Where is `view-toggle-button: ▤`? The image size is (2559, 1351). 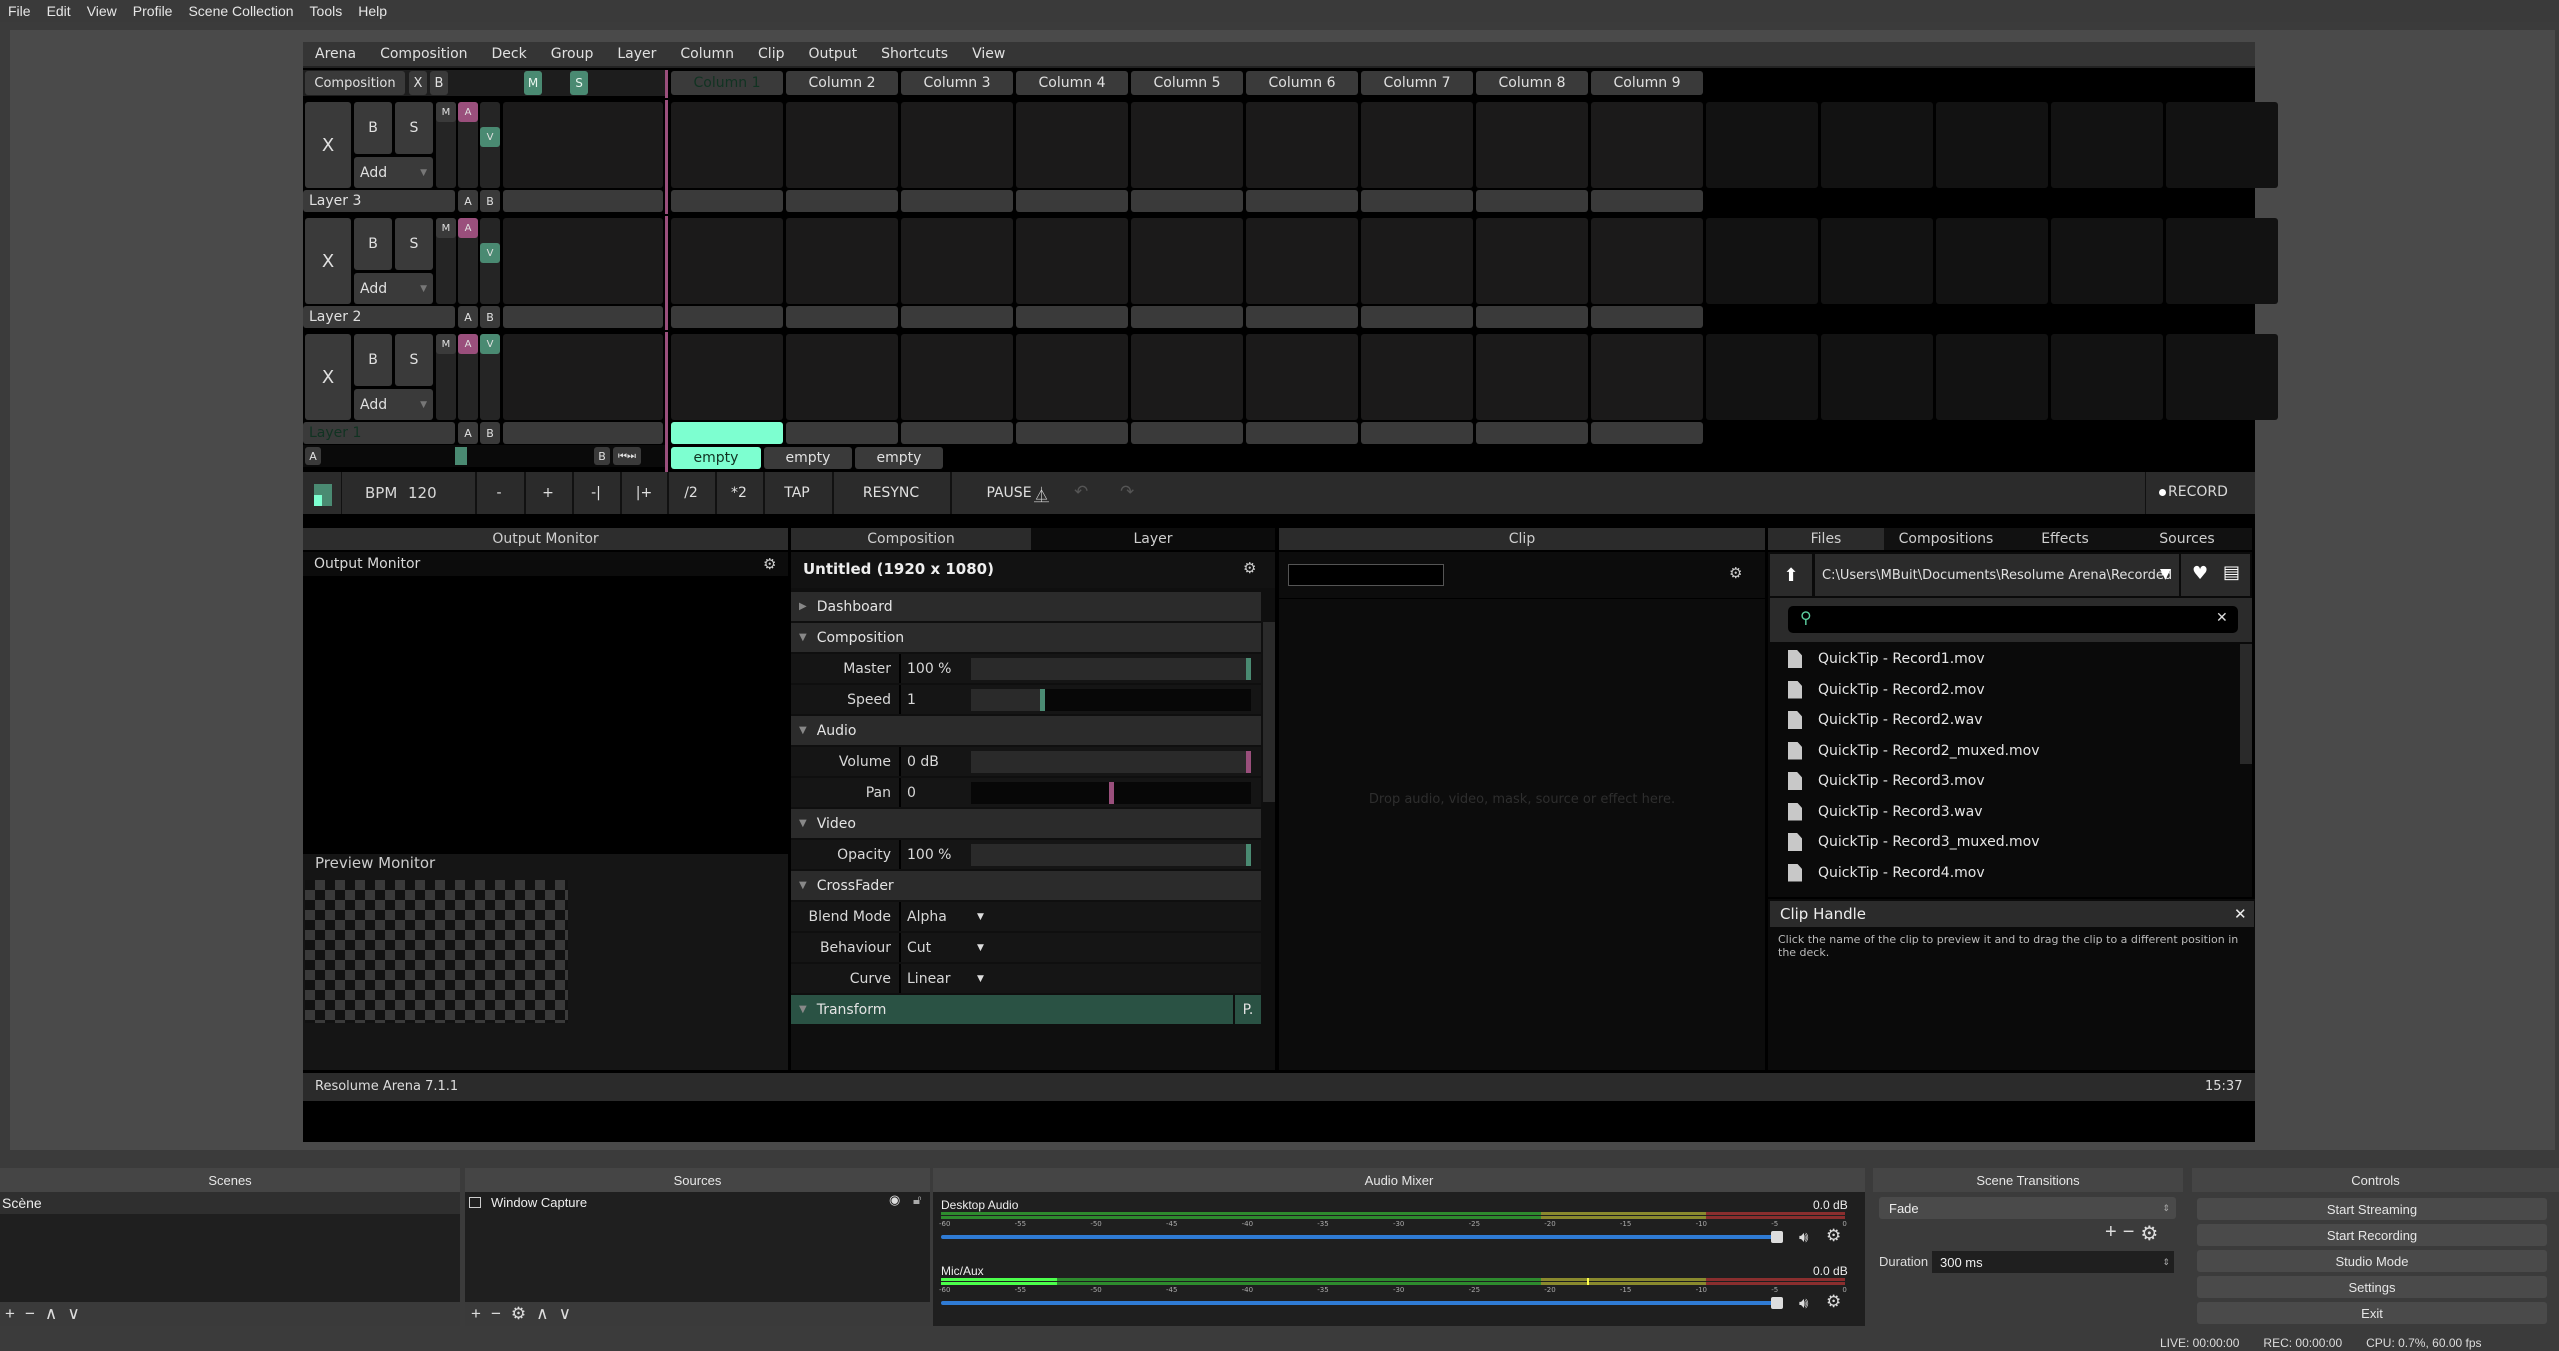
view-toggle-button: ▤ is located at coordinates (2231, 572).